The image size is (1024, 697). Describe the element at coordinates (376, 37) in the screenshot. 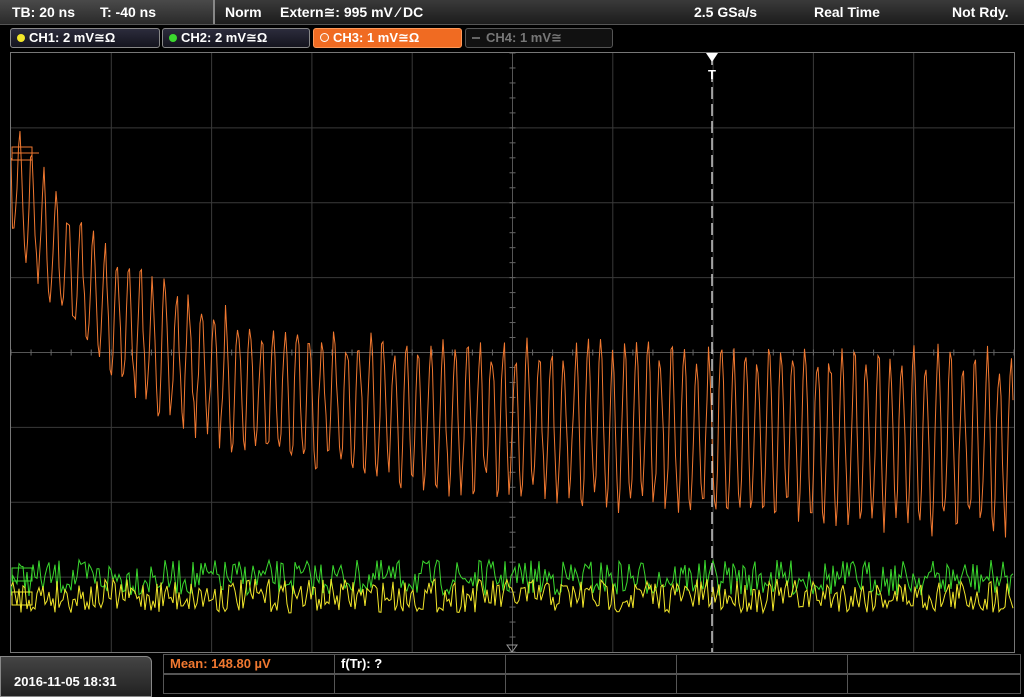

I see `channel-3-label: CH3: 1 mV≅Ω` at that location.